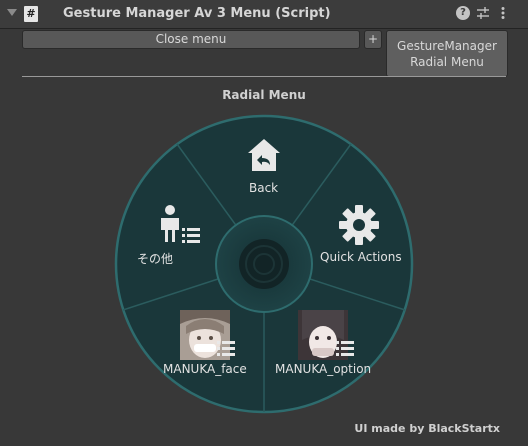 This screenshot has width=528, height=446. What do you see at coordinates (155, 258) in the screenshot?
I see `radial-item-other: その他` at bounding box center [155, 258].